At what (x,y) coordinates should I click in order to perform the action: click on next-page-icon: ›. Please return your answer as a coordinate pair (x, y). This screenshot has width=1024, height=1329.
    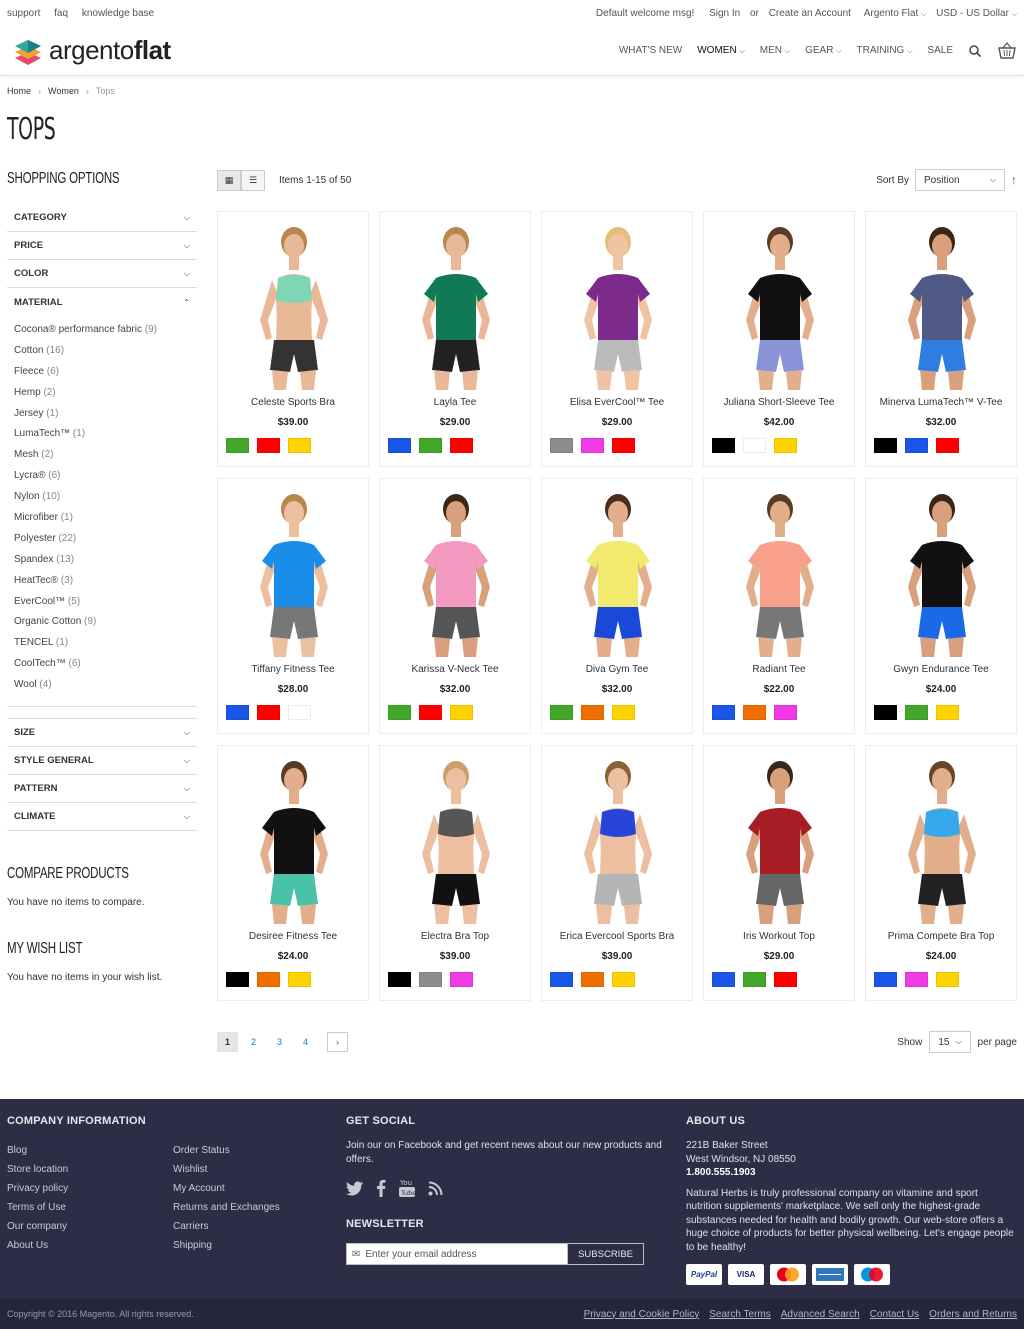
    Looking at the image, I should click on (337, 1042).